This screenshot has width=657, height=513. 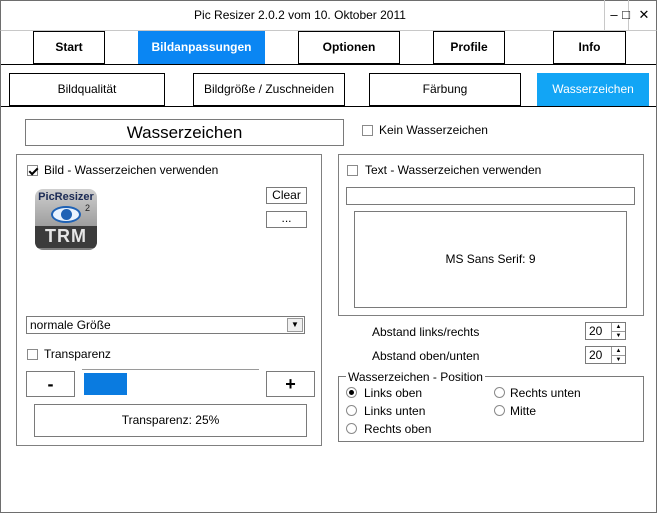 What do you see at coordinates (300, 15) in the screenshot?
I see `window-title: Pic Resizer 2.0.2 vom 10. Oktober 2011` at bounding box center [300, 15].